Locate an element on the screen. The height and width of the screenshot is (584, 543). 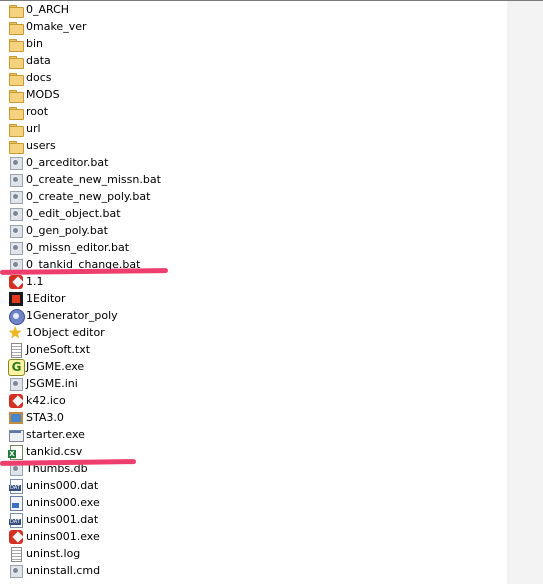
file-item: url is located at coordinates (128, 128).